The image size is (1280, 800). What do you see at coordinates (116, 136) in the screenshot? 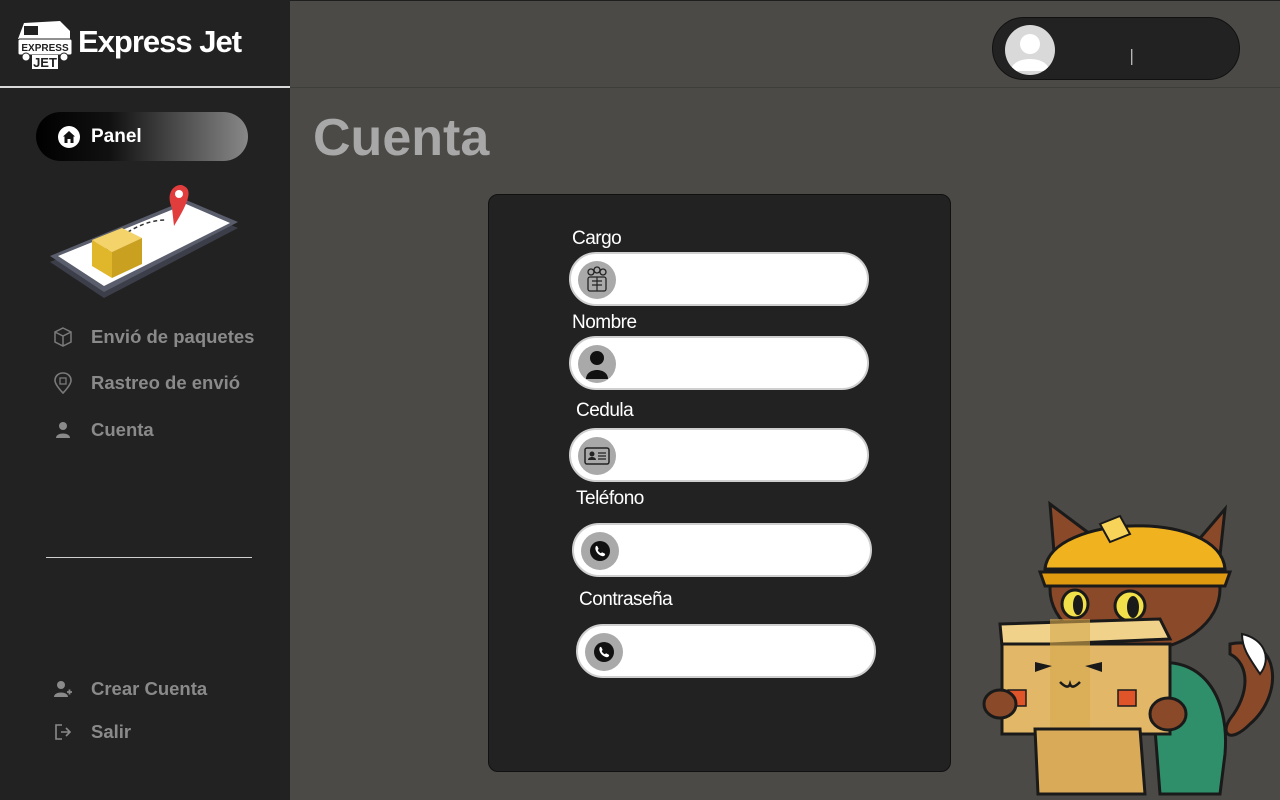
I see `nav-panel-label: Panel` at bounding box center [116, 136].